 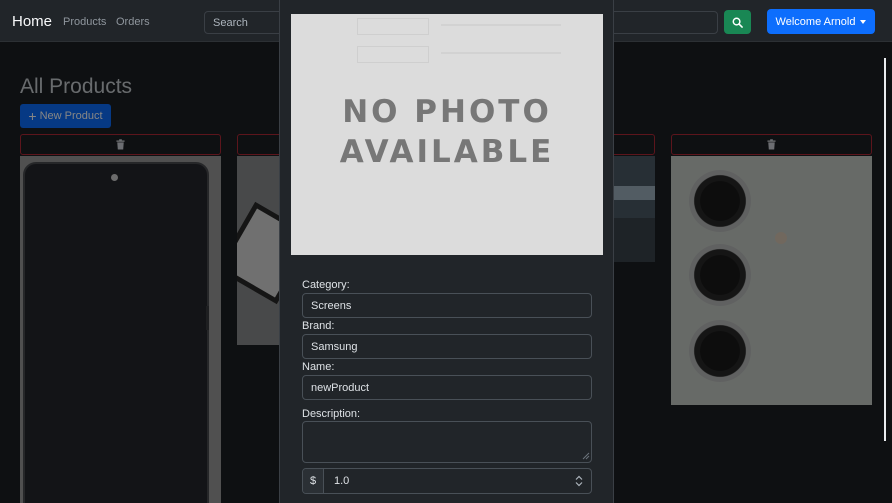 I want to click on no-photo-text: NO PHOTO AVAILABLE, so click(x=447, y=132).